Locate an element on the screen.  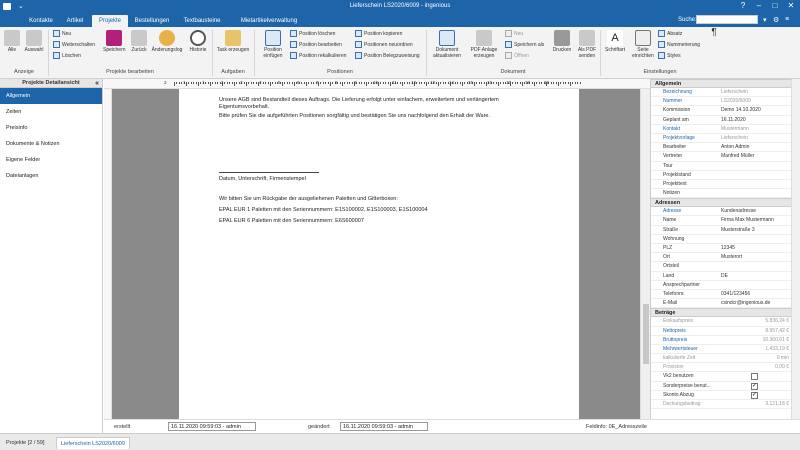
property-row: KontaktMustermann⋯ is located at coordinates (725, 129).